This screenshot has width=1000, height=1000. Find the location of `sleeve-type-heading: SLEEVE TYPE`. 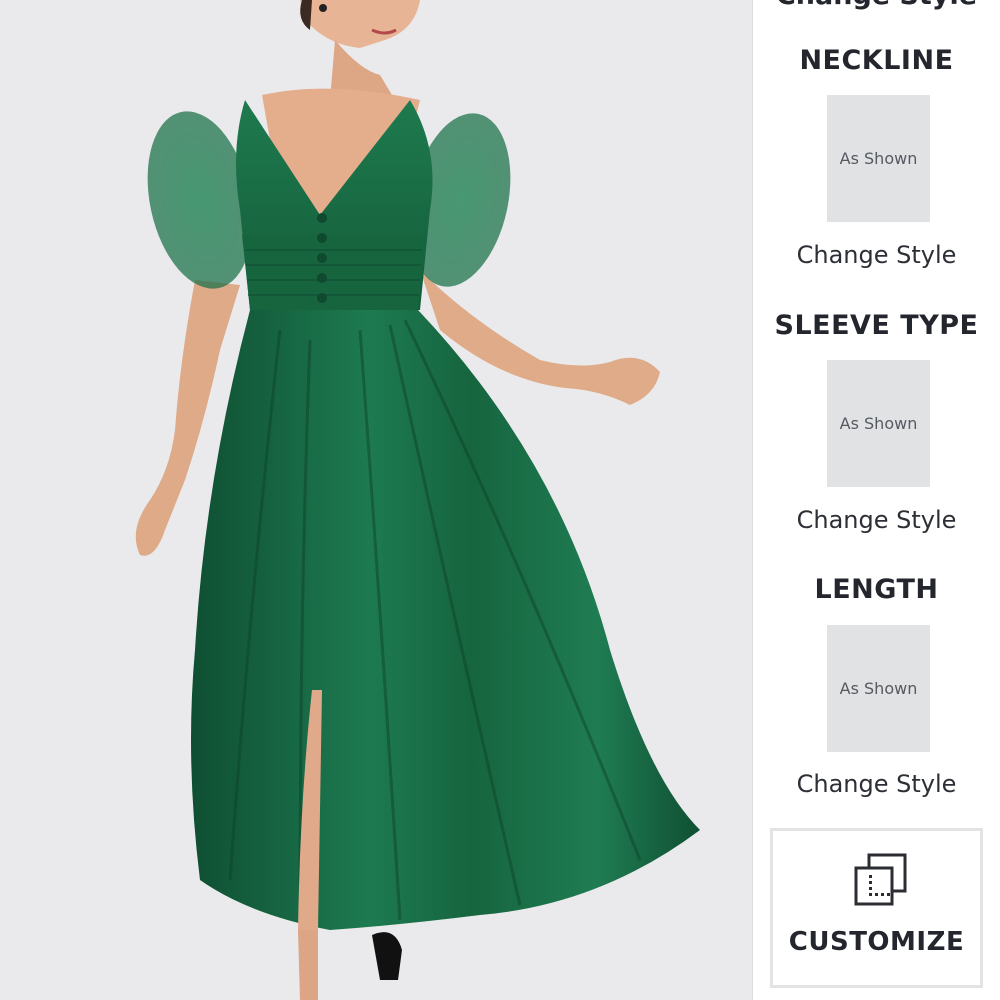

sleeve-type-heading: SLEEVE TYPE is located at coordinates (876, 325).